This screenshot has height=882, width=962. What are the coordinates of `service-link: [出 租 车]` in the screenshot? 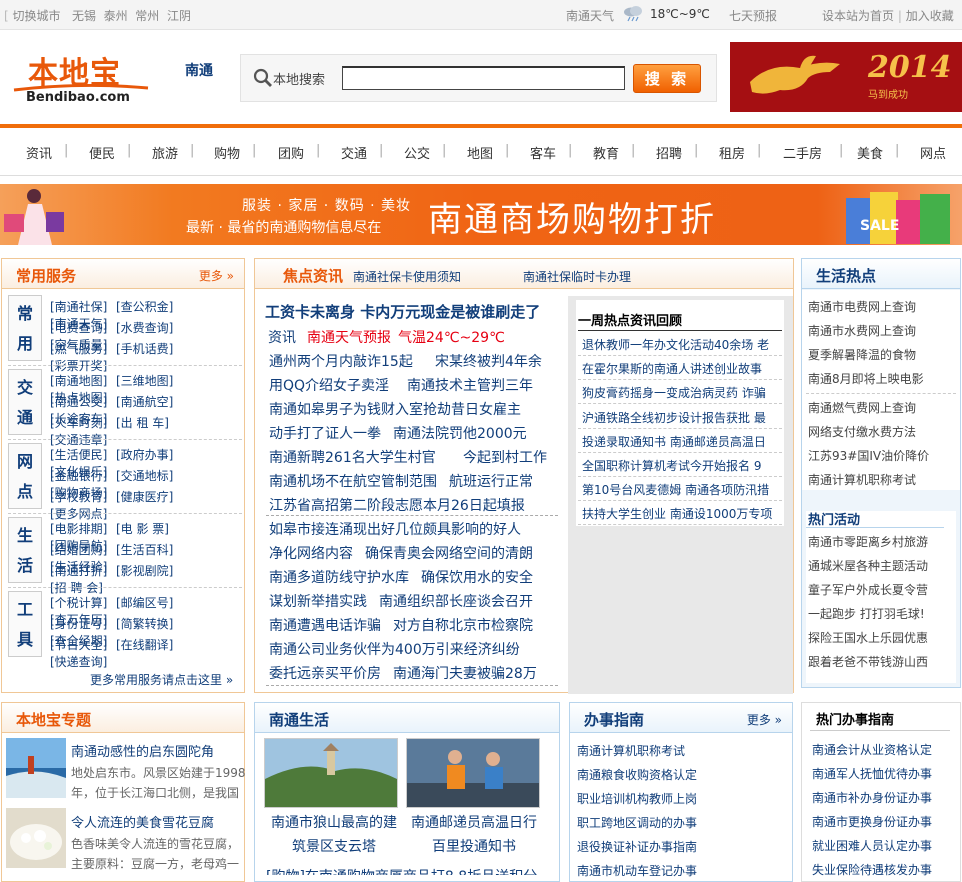 It's located at (149, 422).